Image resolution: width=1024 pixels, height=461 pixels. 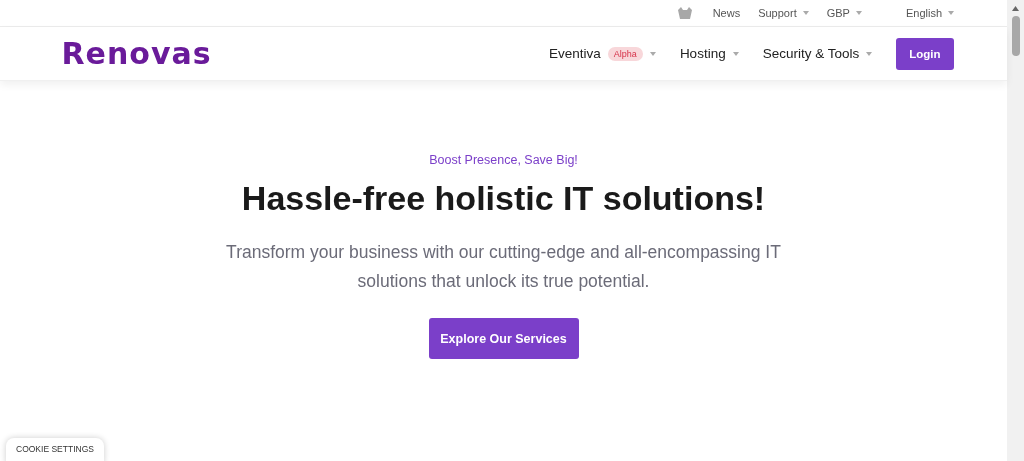 What do you see at coordinates (1015, 36) in the screenshot?
I see `scroll-thumb` at bounding box center [1015, 36].